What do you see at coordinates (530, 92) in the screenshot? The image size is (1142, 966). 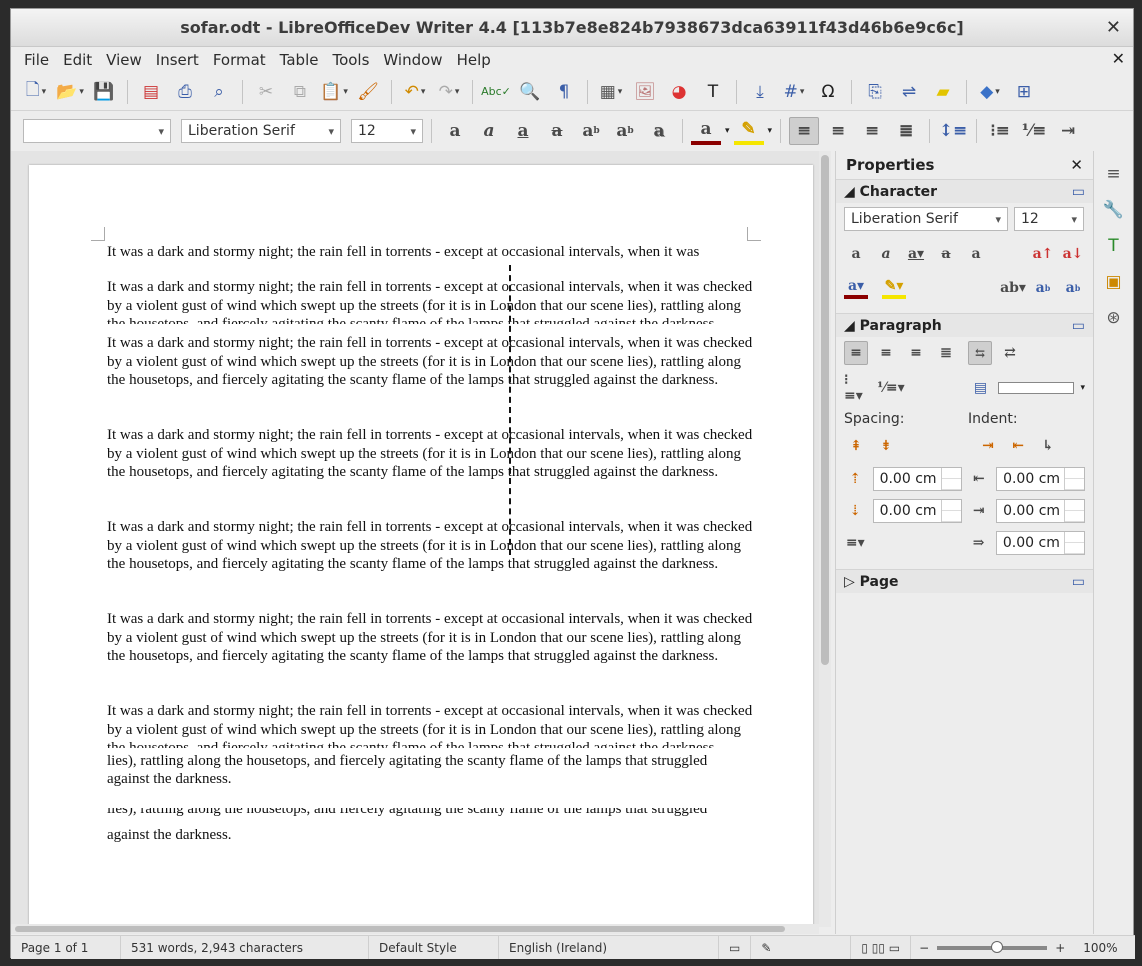 I see `find-replace-icon: 🔍` at bounding box center [530, 92].